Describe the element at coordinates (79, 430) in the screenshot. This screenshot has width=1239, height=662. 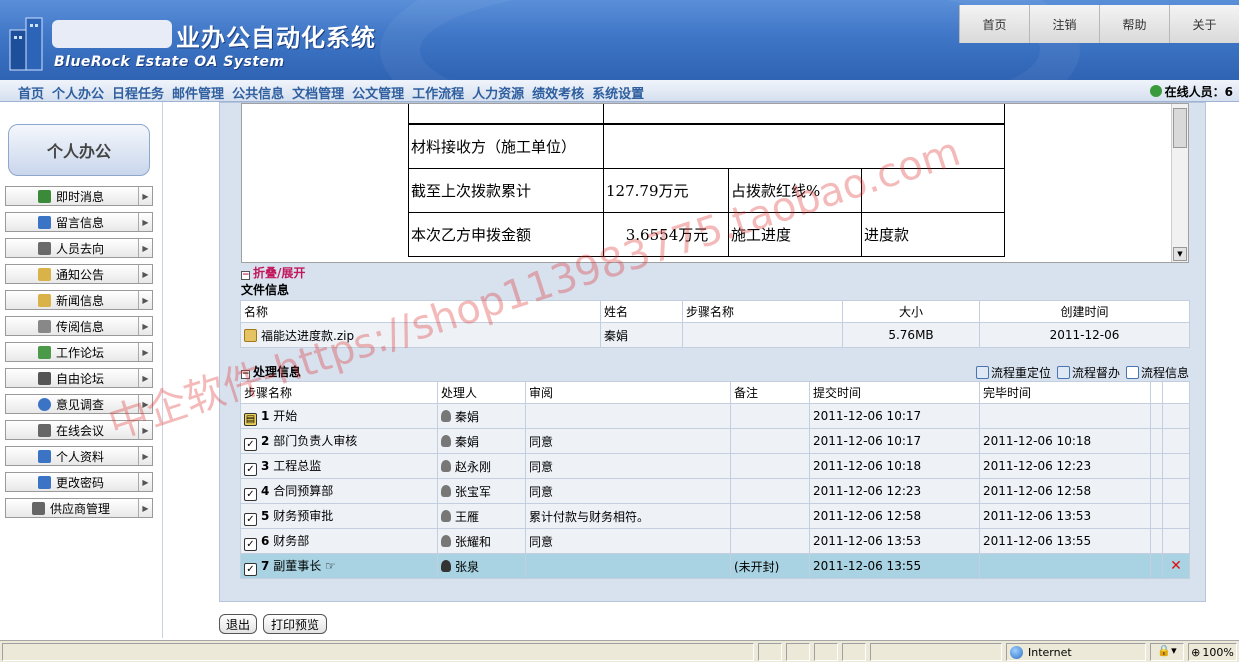
I see `sidebar-item-meeting: 在线会议 ▶` at that location.